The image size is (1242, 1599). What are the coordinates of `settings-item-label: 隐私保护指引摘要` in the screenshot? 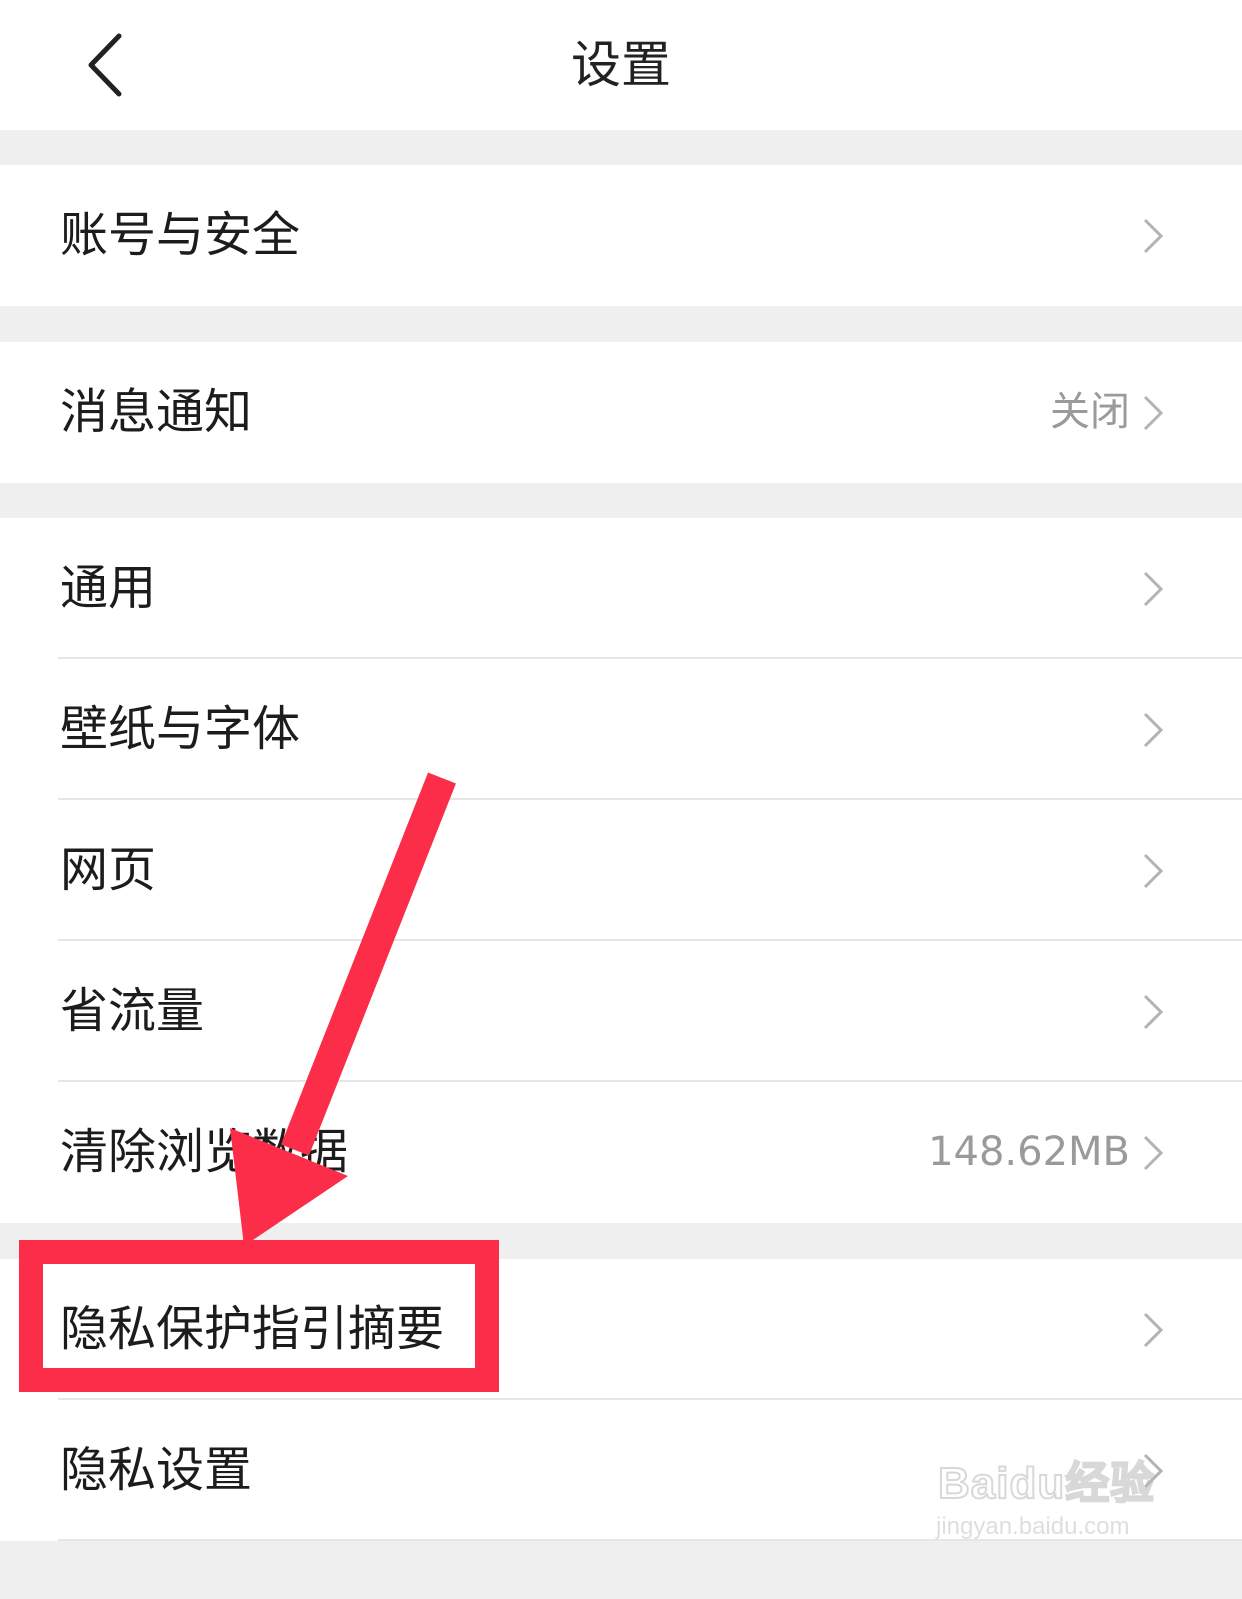 It's located at (252, 1329).